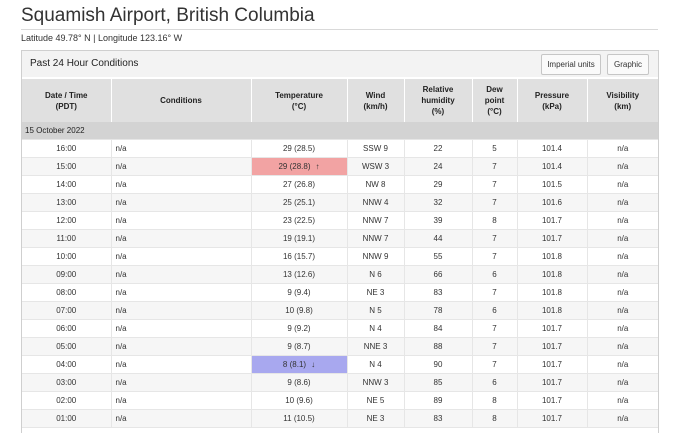  Describe the element at coordinates (571, 64) in the screenshot. I see `imperial-units-button: Imperial units` at that location.